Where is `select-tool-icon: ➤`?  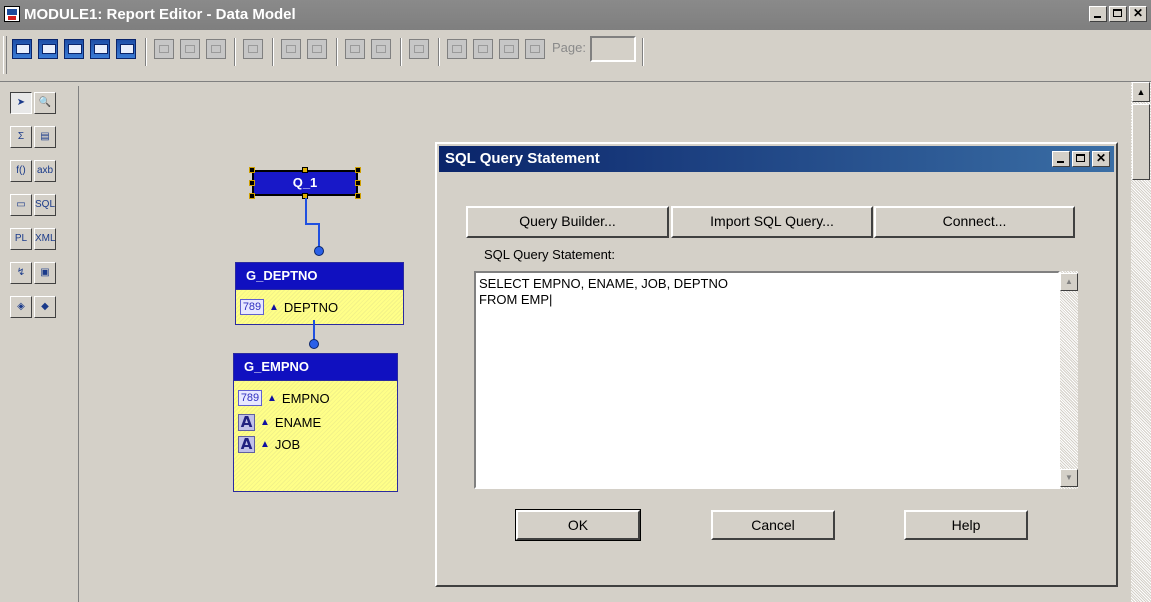
select-tool-icon: ➤ is located at coordinates (21, 103).